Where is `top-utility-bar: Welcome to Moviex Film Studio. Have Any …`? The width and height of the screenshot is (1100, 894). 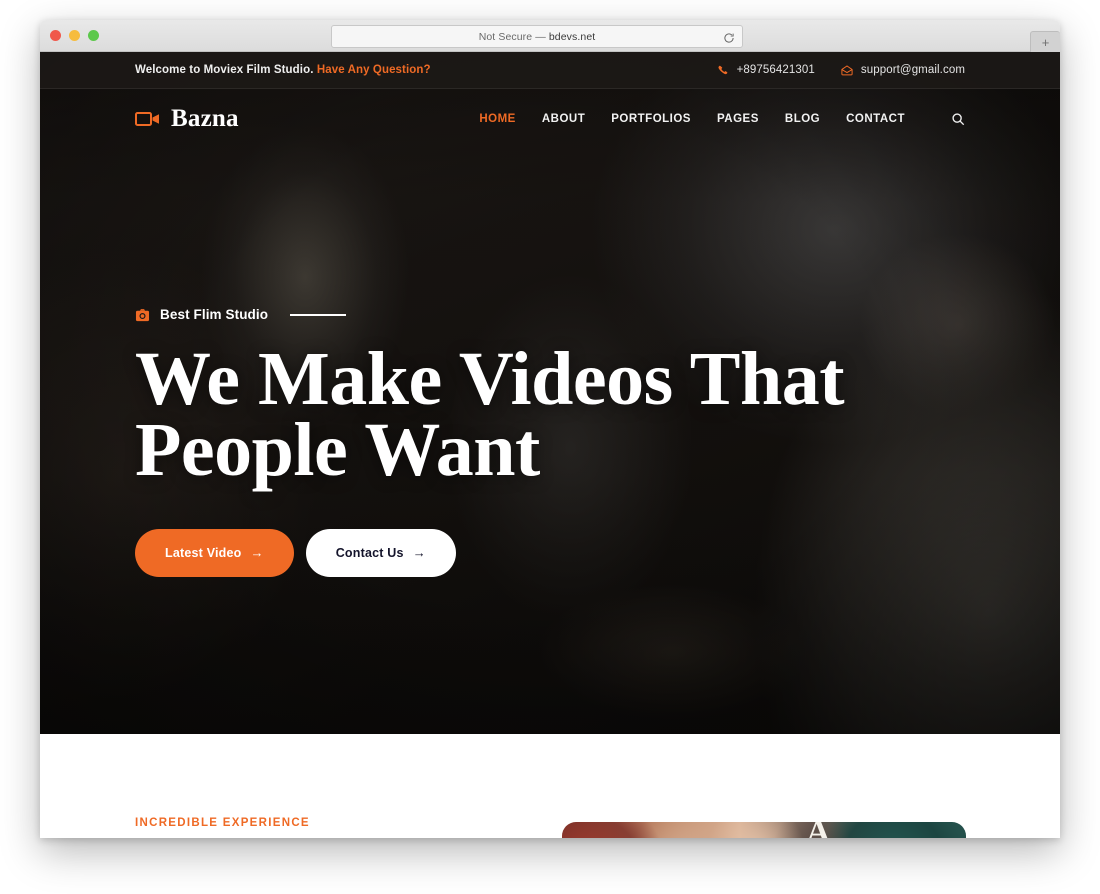
top-utility-bar: Welcome to Moviex Film Studio. Have Any … is located at coordinates (550, 70).